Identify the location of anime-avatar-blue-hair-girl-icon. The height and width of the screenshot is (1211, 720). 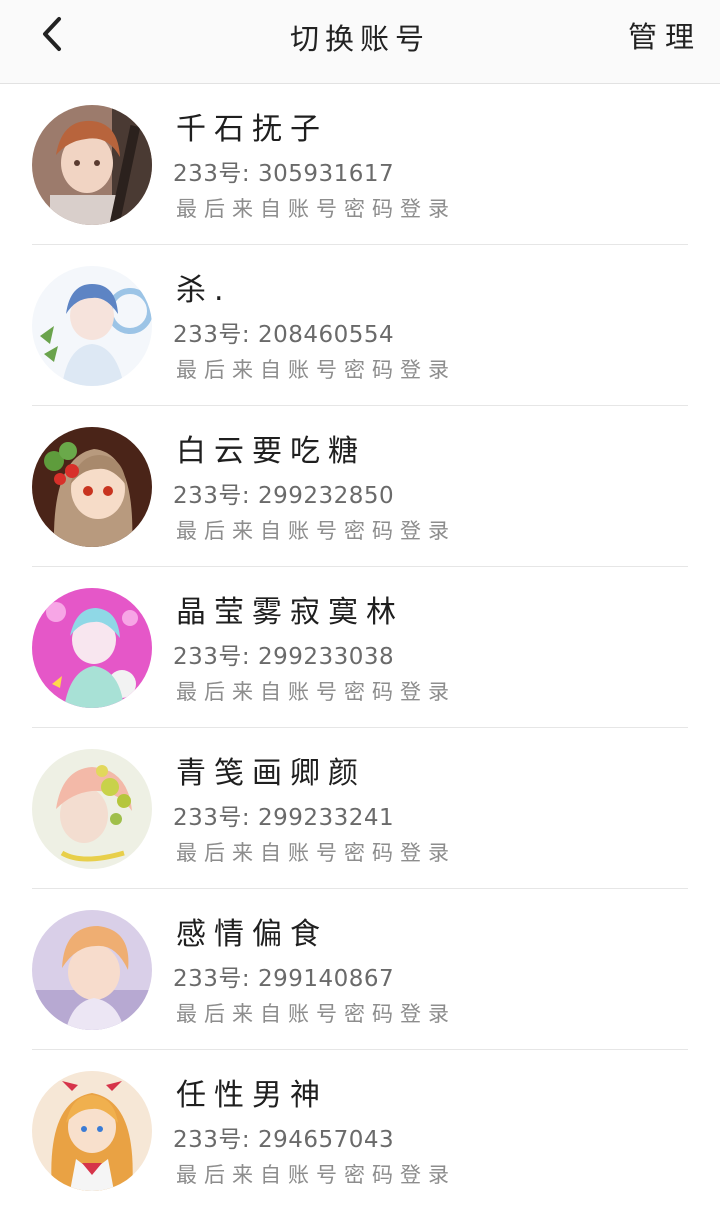
(92, 326).